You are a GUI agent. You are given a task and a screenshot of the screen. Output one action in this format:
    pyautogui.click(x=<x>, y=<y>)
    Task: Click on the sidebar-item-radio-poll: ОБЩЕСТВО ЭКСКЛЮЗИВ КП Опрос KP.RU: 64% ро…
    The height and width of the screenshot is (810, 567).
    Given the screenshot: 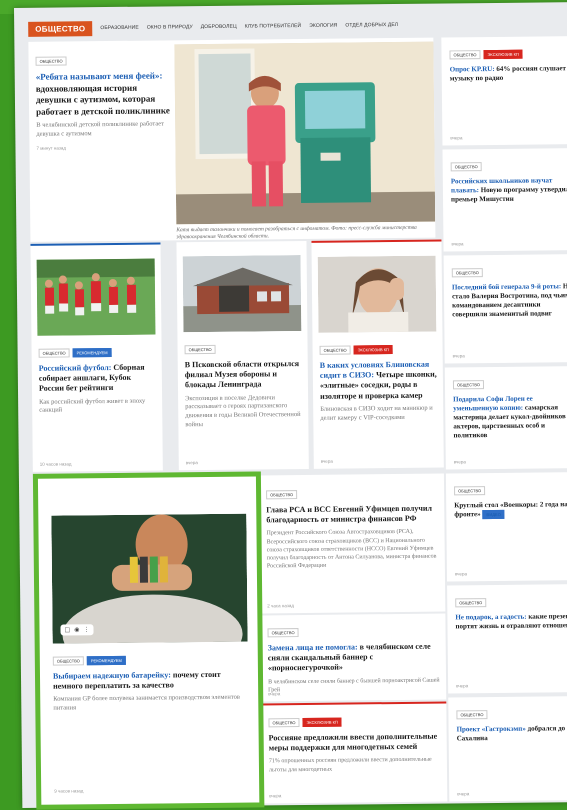 What is the action you would take?
    pyautogui.click(x=504, y=91)
    